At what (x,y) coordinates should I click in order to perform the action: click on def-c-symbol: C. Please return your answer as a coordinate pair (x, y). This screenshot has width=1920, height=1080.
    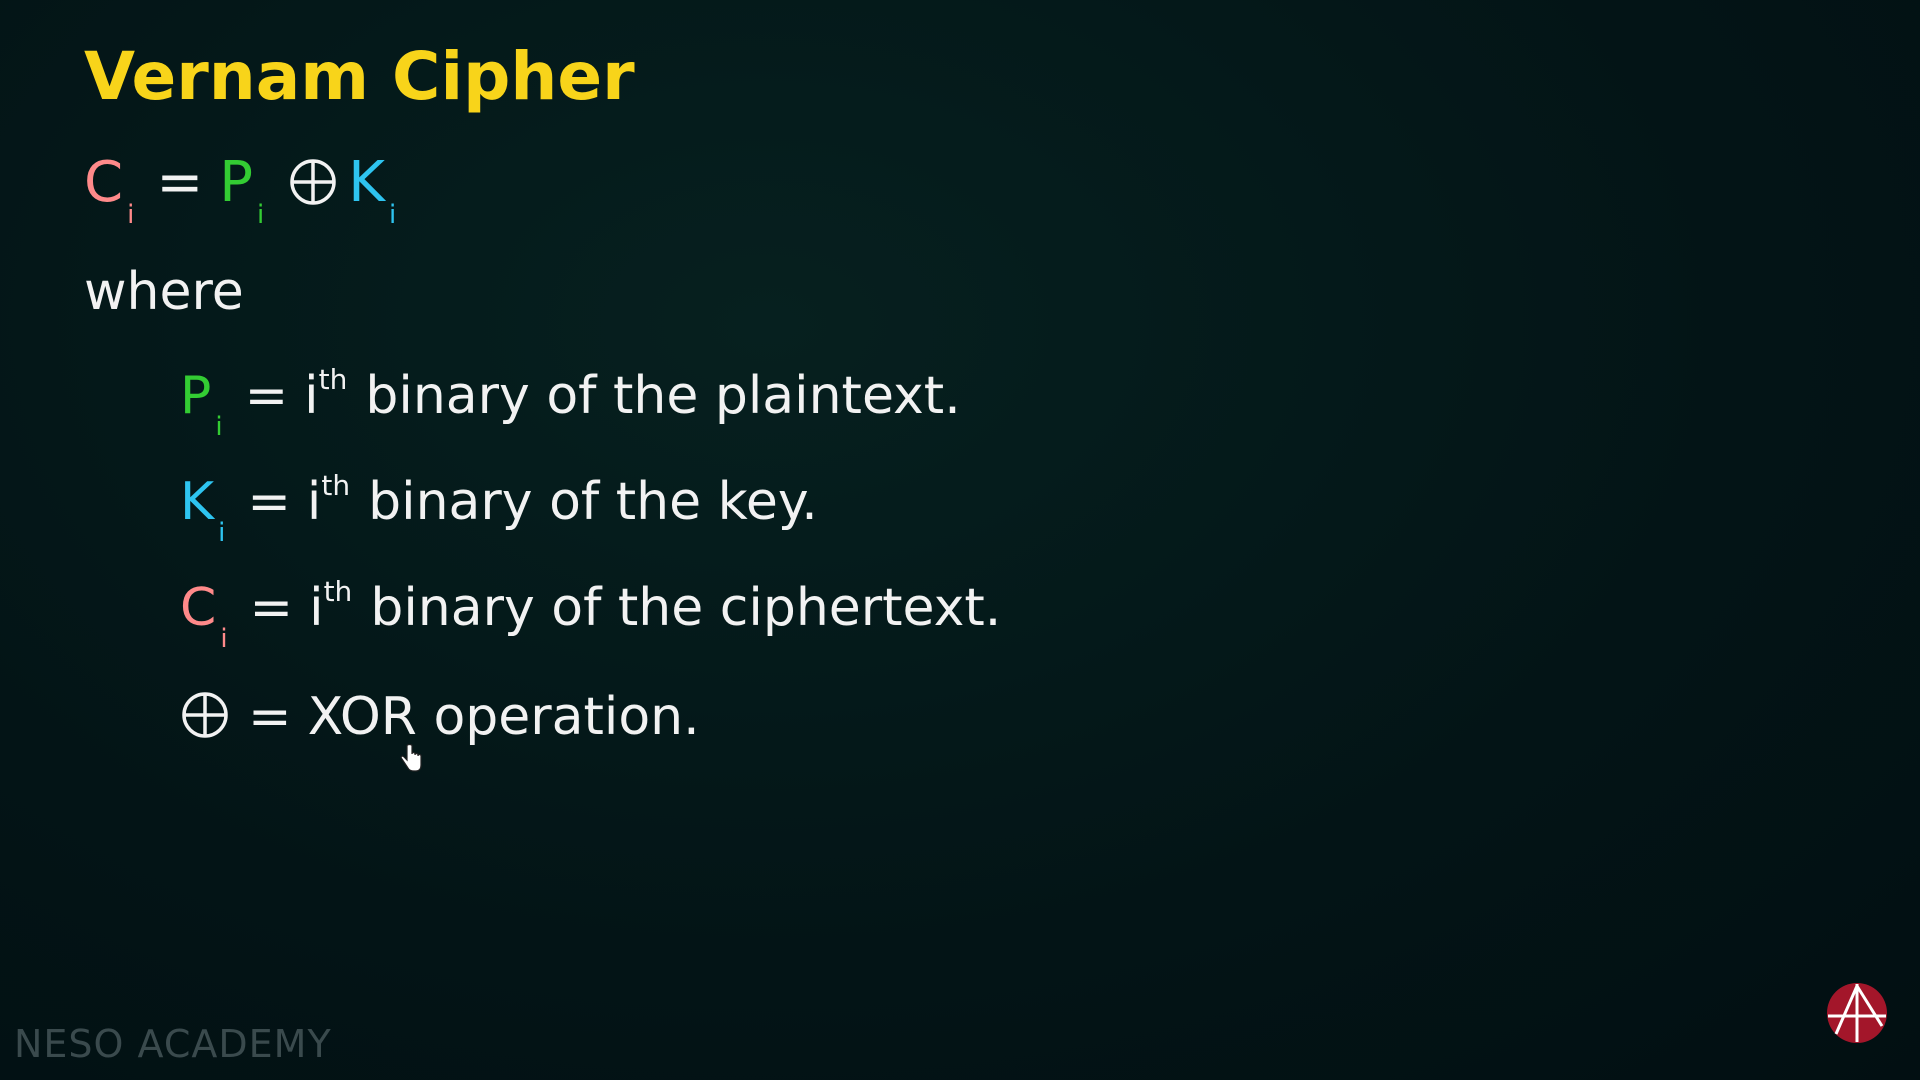
    Looking at the image, I should click on (198, 608).